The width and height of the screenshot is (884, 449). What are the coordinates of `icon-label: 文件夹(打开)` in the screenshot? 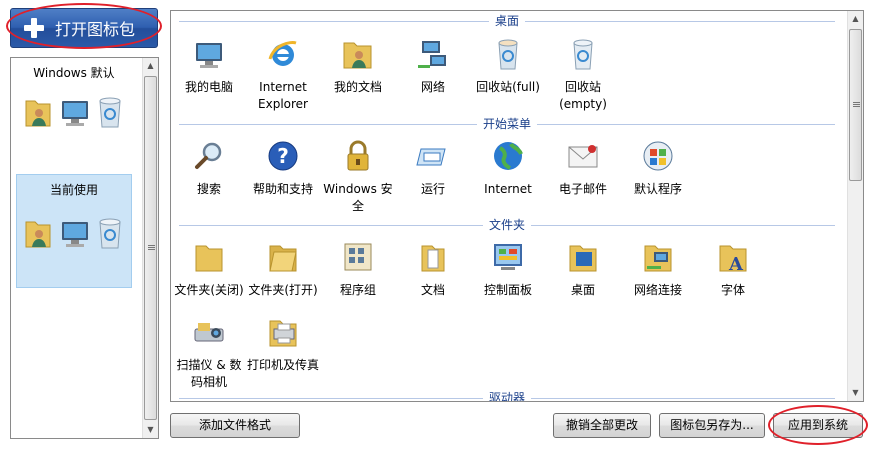 It's located at (283, 290).